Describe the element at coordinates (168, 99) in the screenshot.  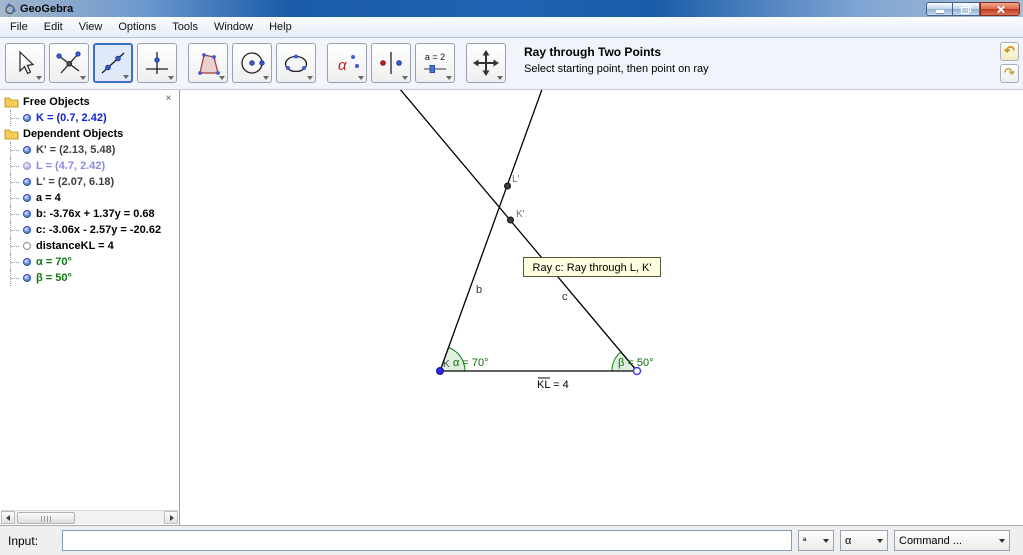
I see `algebra-close-button: ×` at that location.